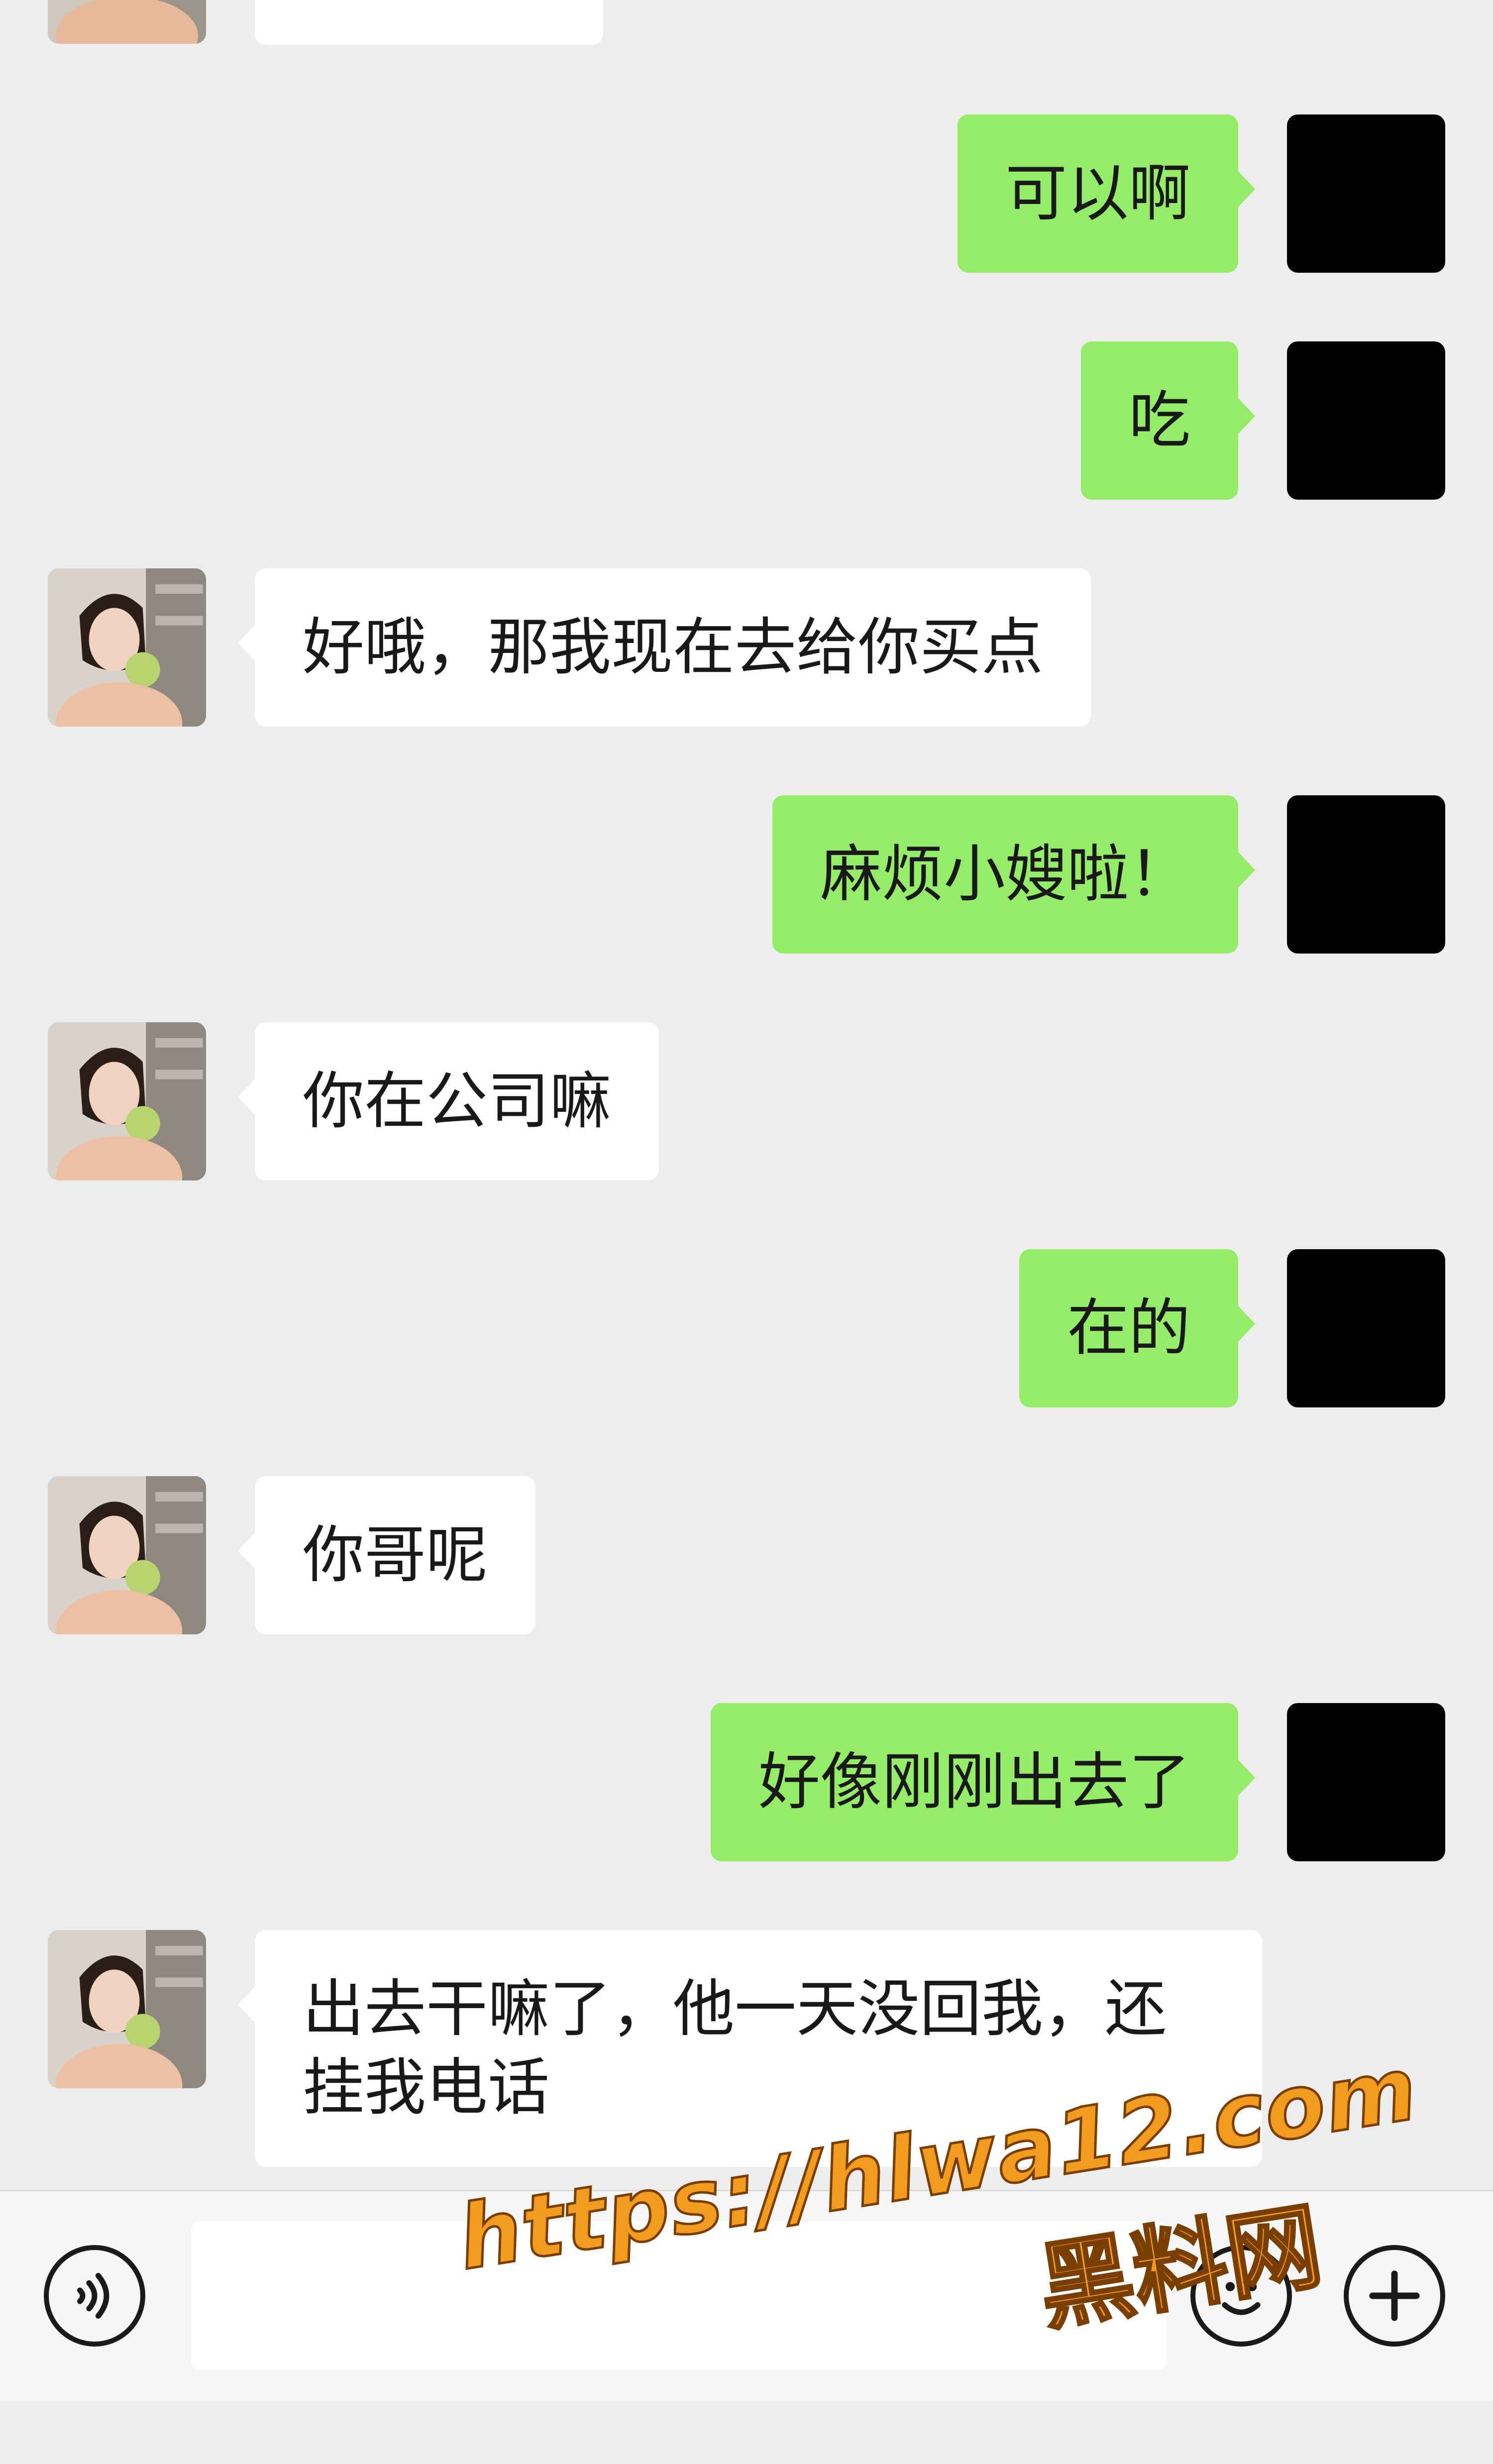 This screenshot has width=1493, height=2464. I want to click on message-bubble-partial, so click(429, 23).